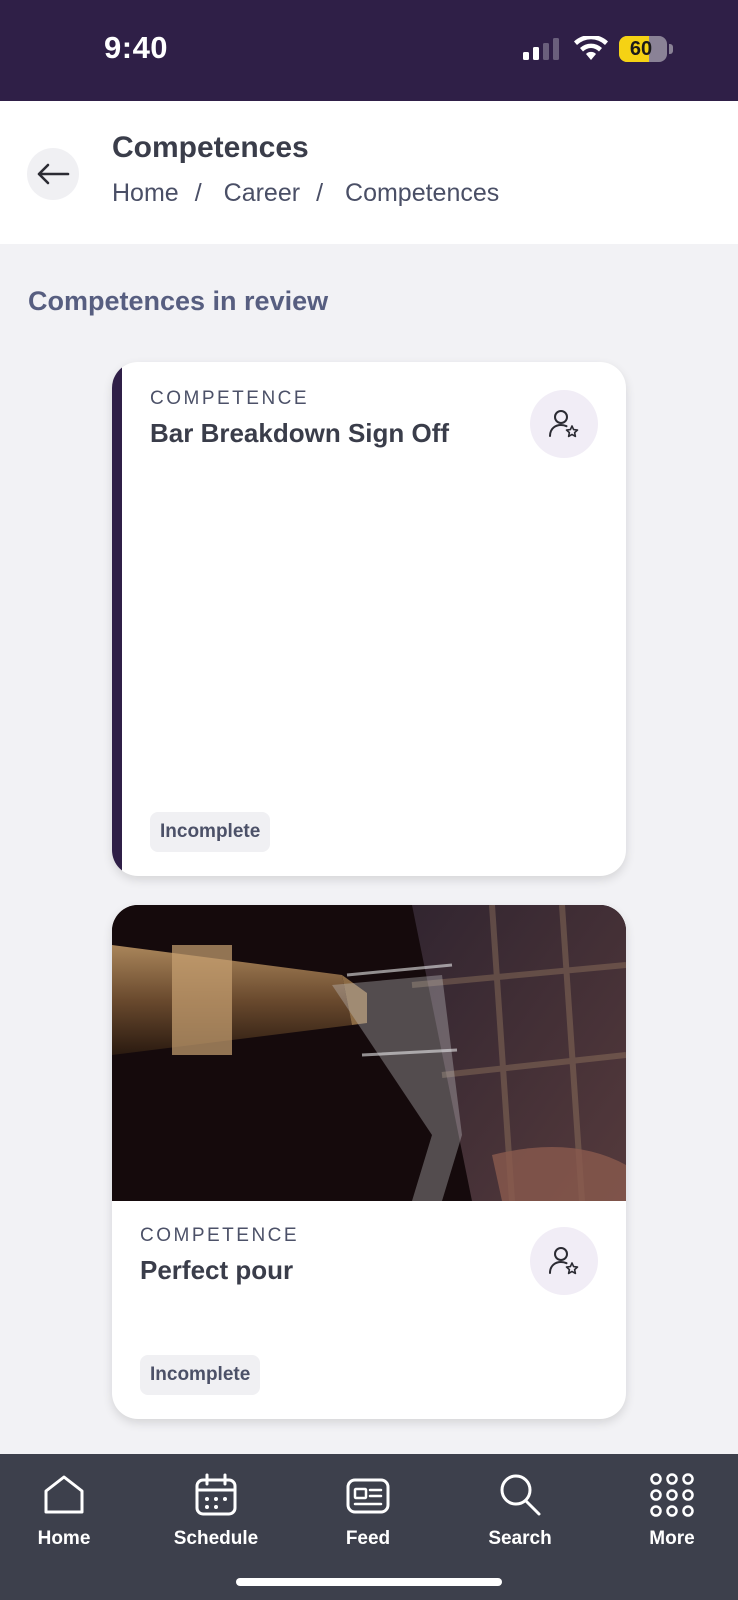 The height and width of the screenshot is (1600, 738). What do you see at coordinates (217, 1270) in the screenshot?
I see `card-title: Perfect pour` at bounding box center [217, 1270].